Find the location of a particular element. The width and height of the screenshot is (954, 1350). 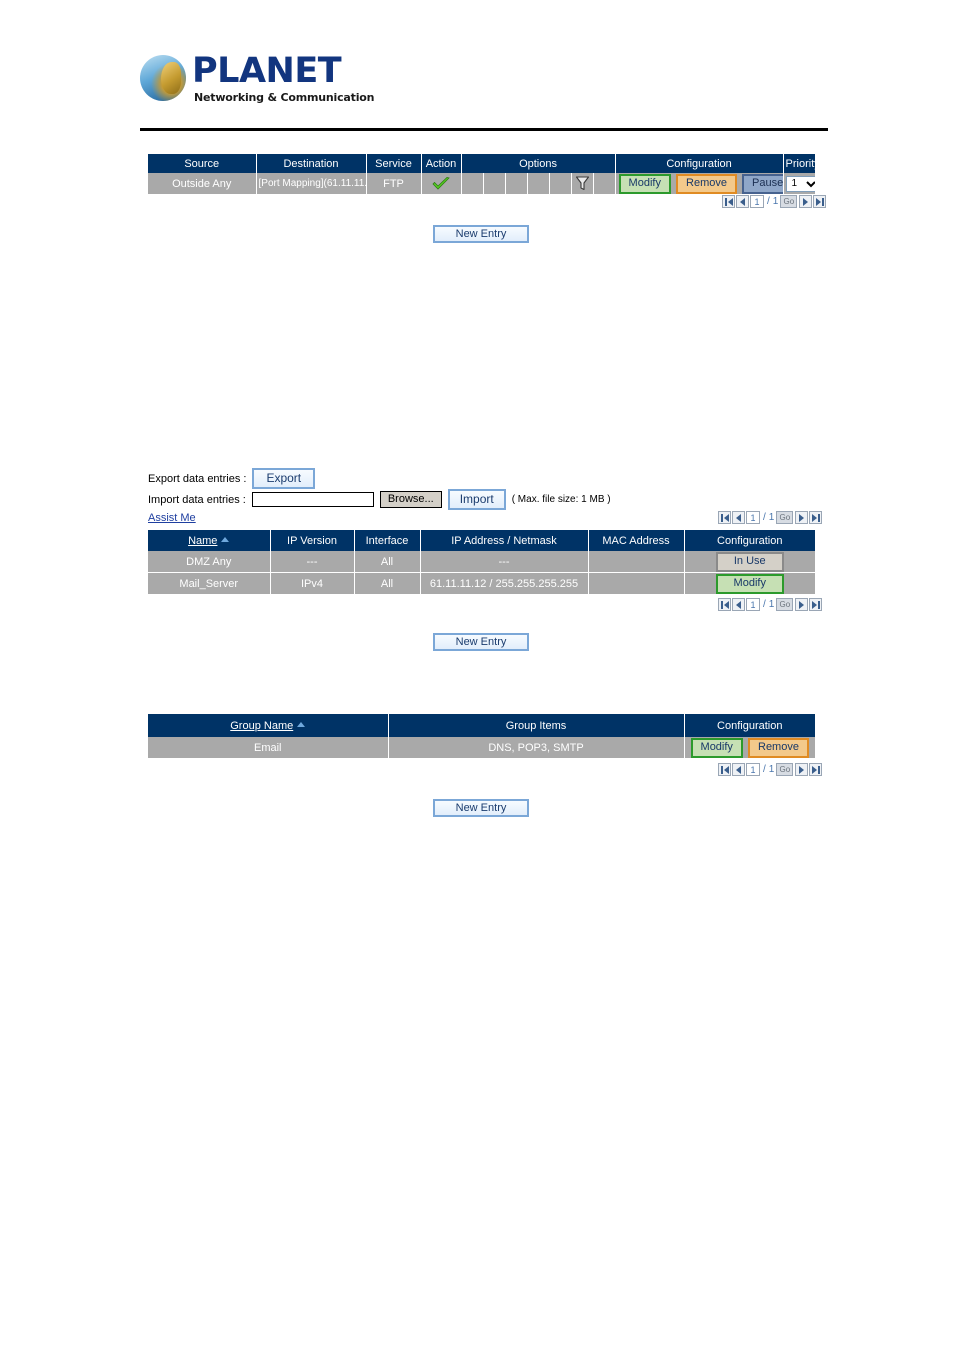

policy-cell-priority: 1 is located at coordinates (799, 184).